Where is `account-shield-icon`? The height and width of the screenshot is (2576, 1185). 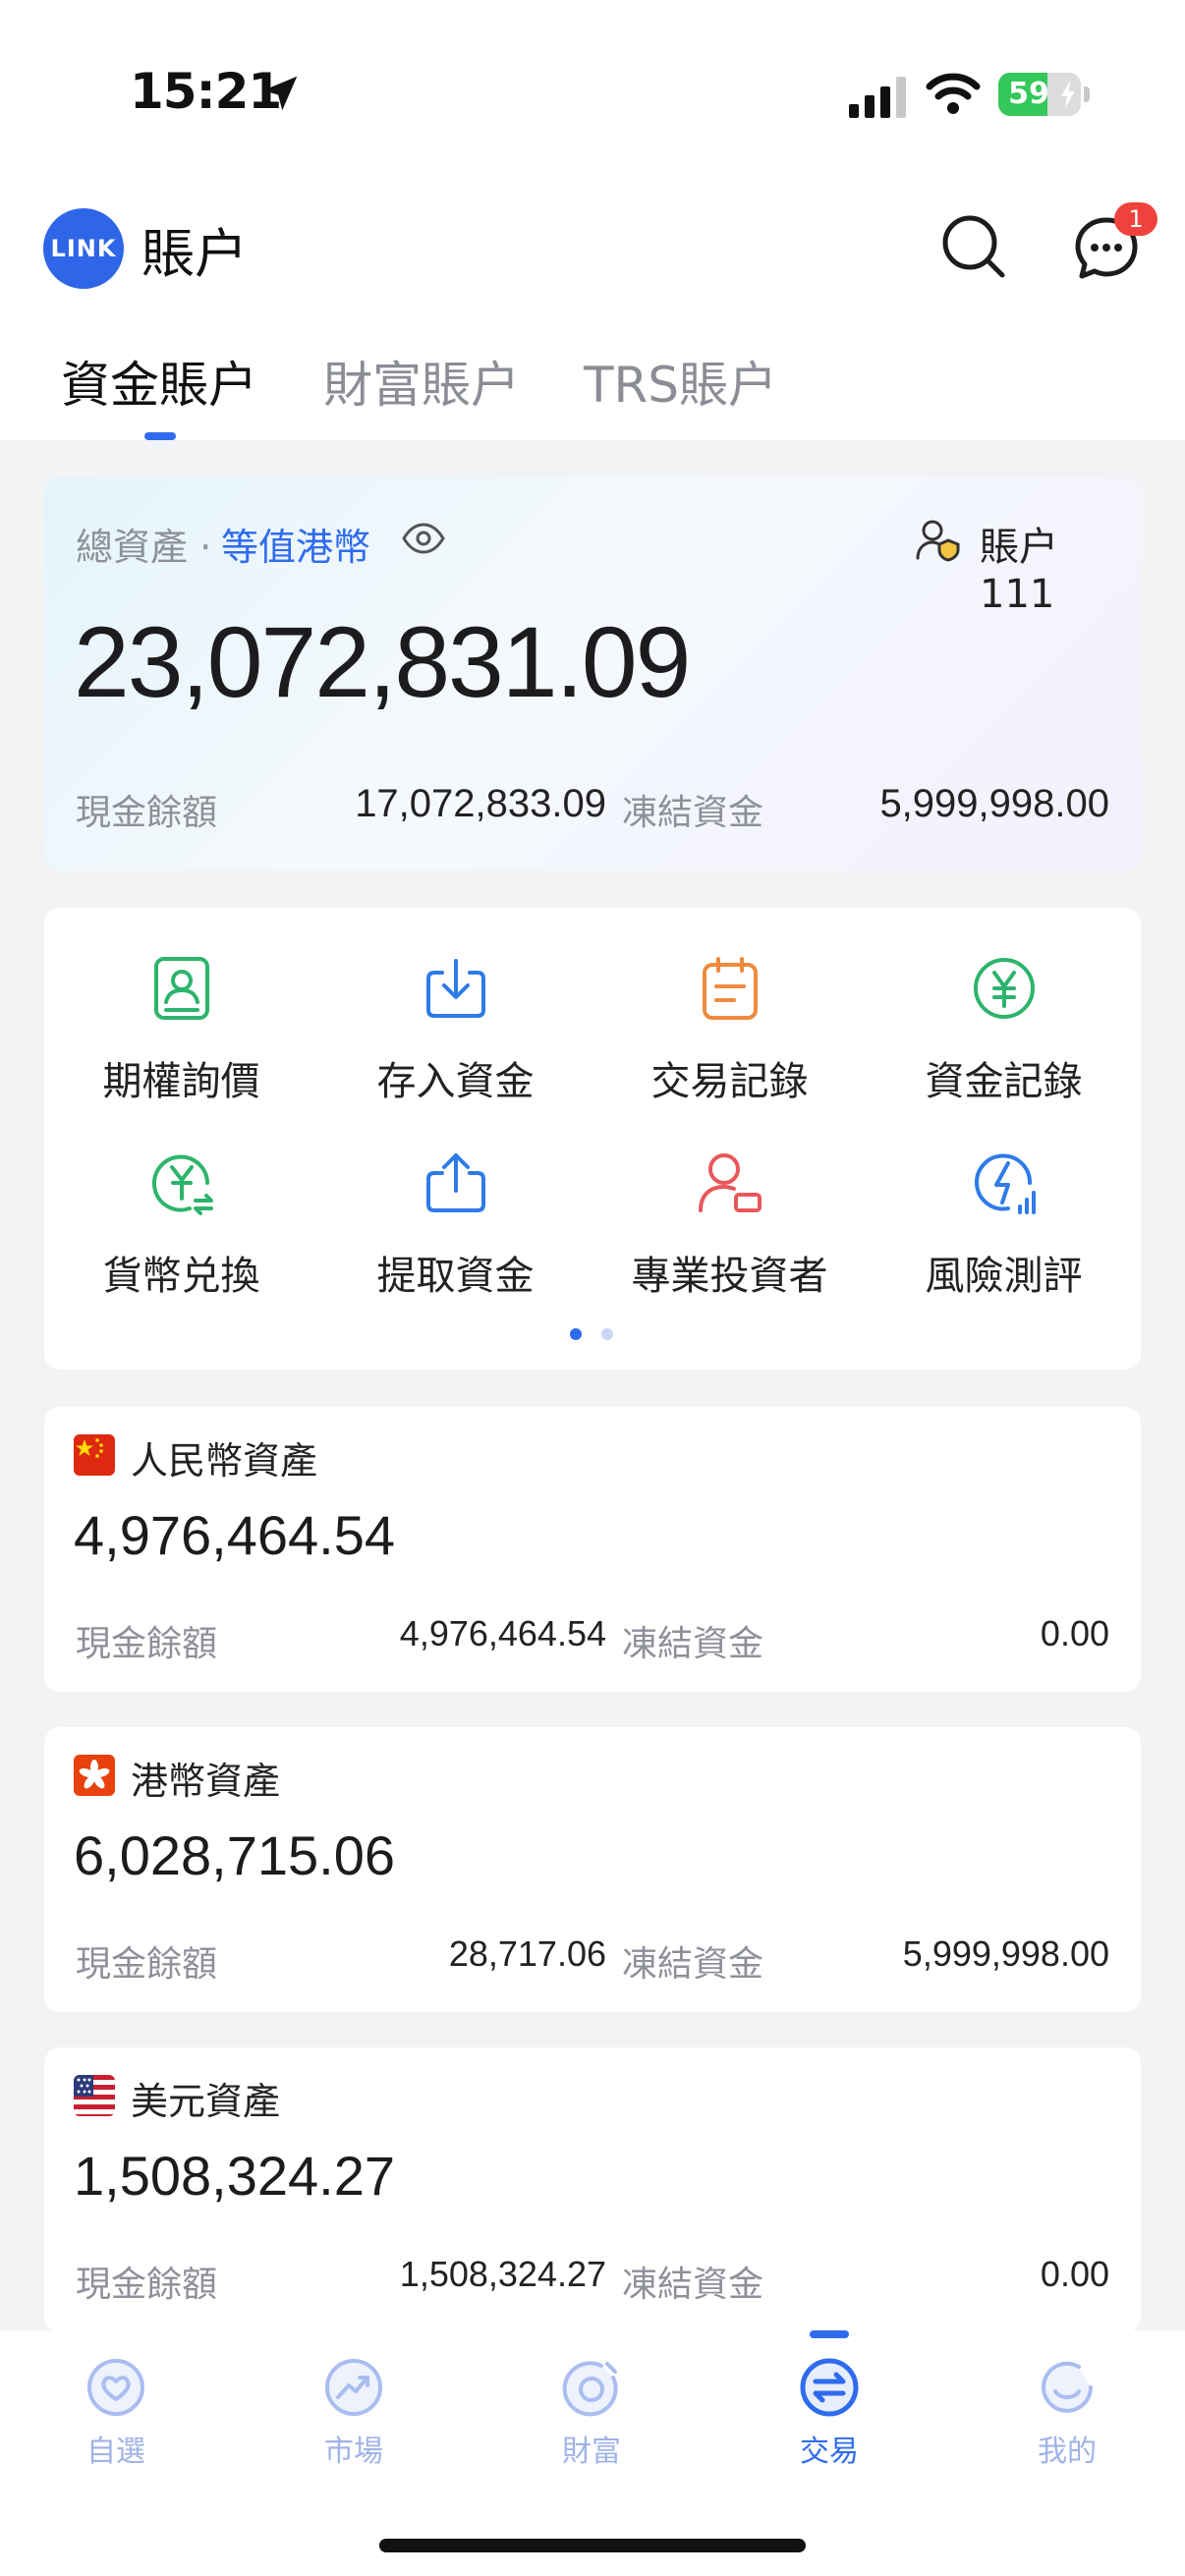 account-shield-icon is located at coordinates (938, 539).